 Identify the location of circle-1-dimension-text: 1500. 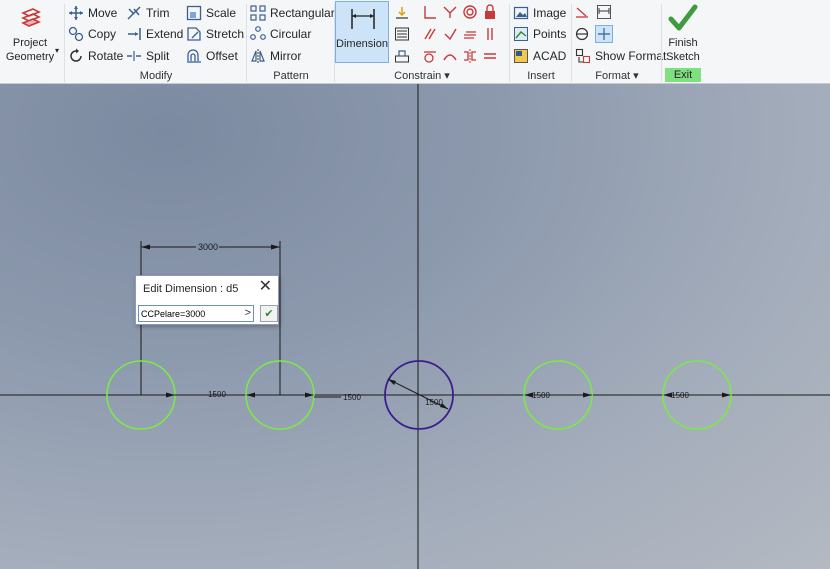
(217, 394).